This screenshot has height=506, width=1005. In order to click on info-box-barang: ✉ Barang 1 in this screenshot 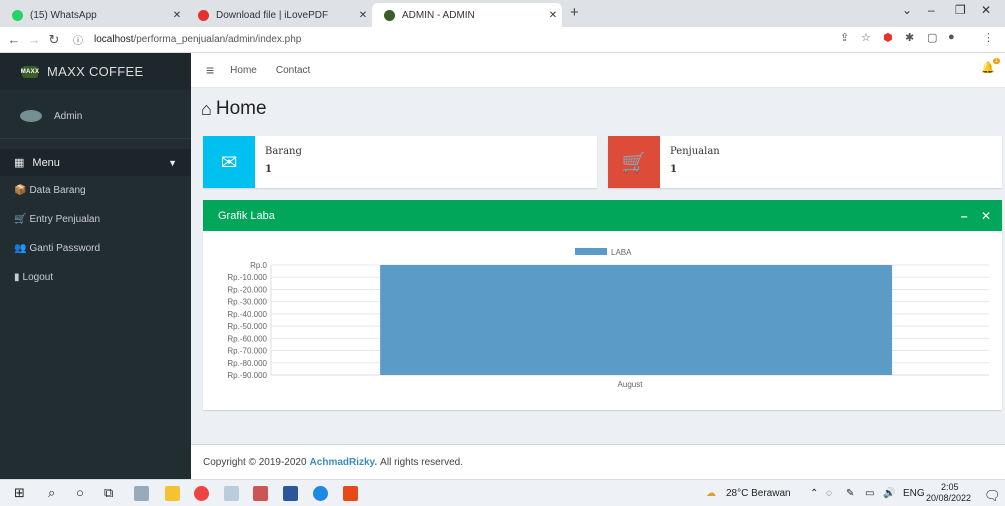, I will do `click(400, 162)`.